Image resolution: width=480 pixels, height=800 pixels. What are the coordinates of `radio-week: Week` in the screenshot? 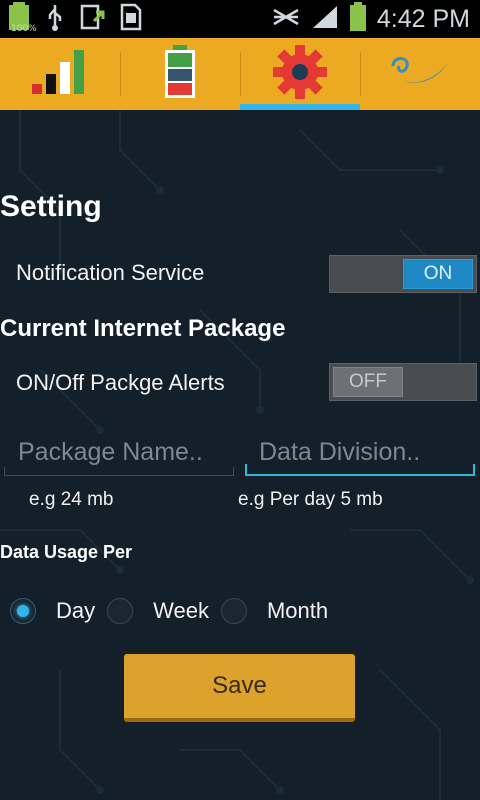 It's located at (158, 611).